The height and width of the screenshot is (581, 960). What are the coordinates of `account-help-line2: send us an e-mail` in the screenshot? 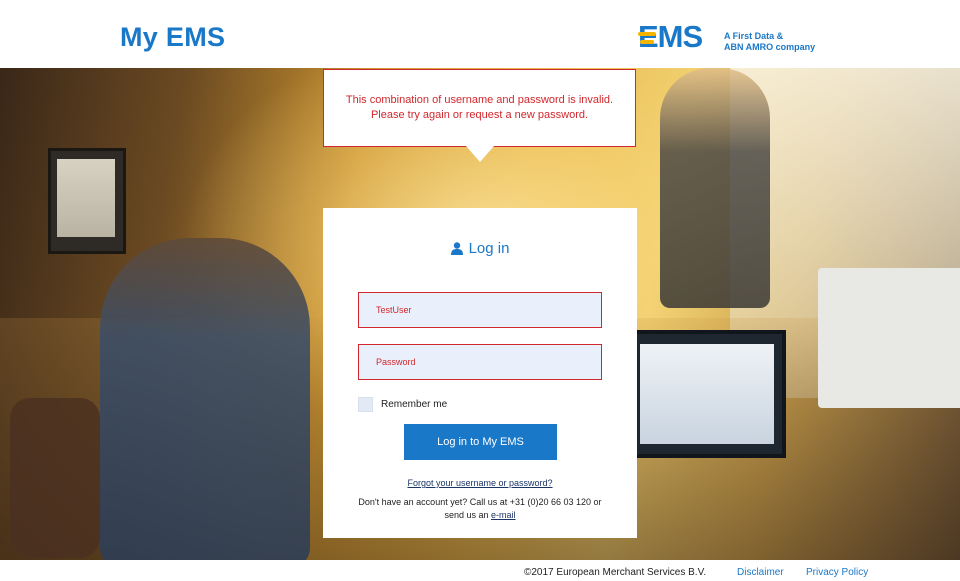 It's located at (480, 515).